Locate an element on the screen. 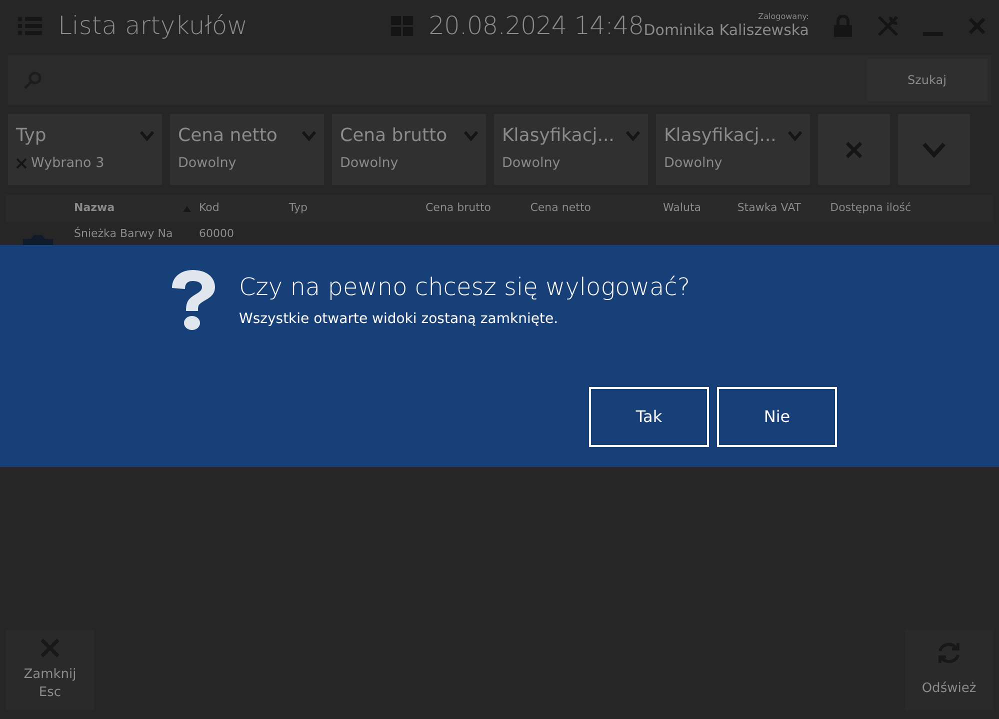 This screenshot has height=719, width=999. filter-dropdown: Typ Wybrano 3 is located at coordinates (85, 149).